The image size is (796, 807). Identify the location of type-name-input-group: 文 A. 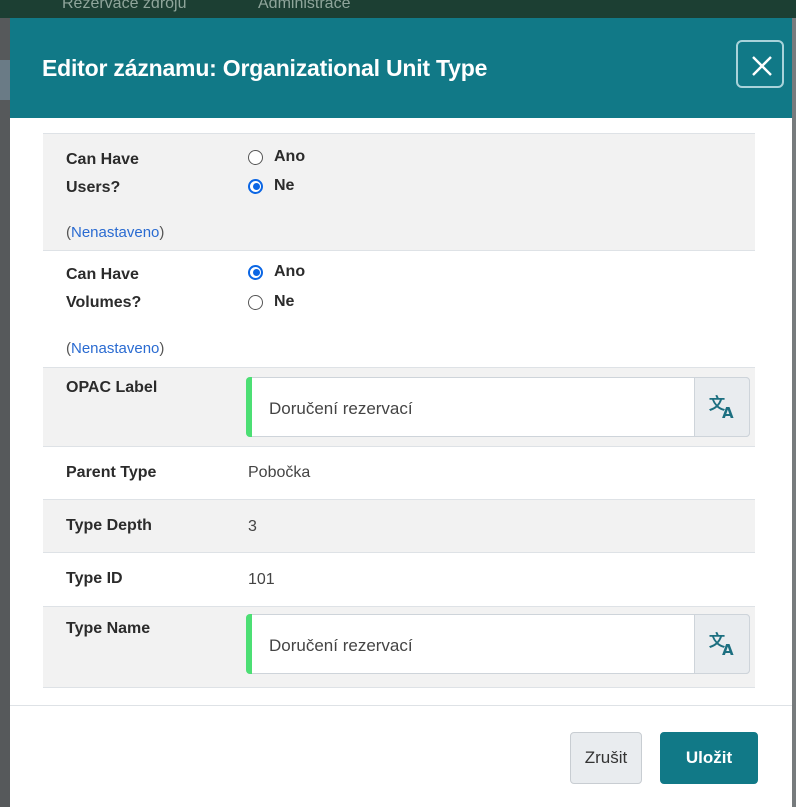
(498, 644).